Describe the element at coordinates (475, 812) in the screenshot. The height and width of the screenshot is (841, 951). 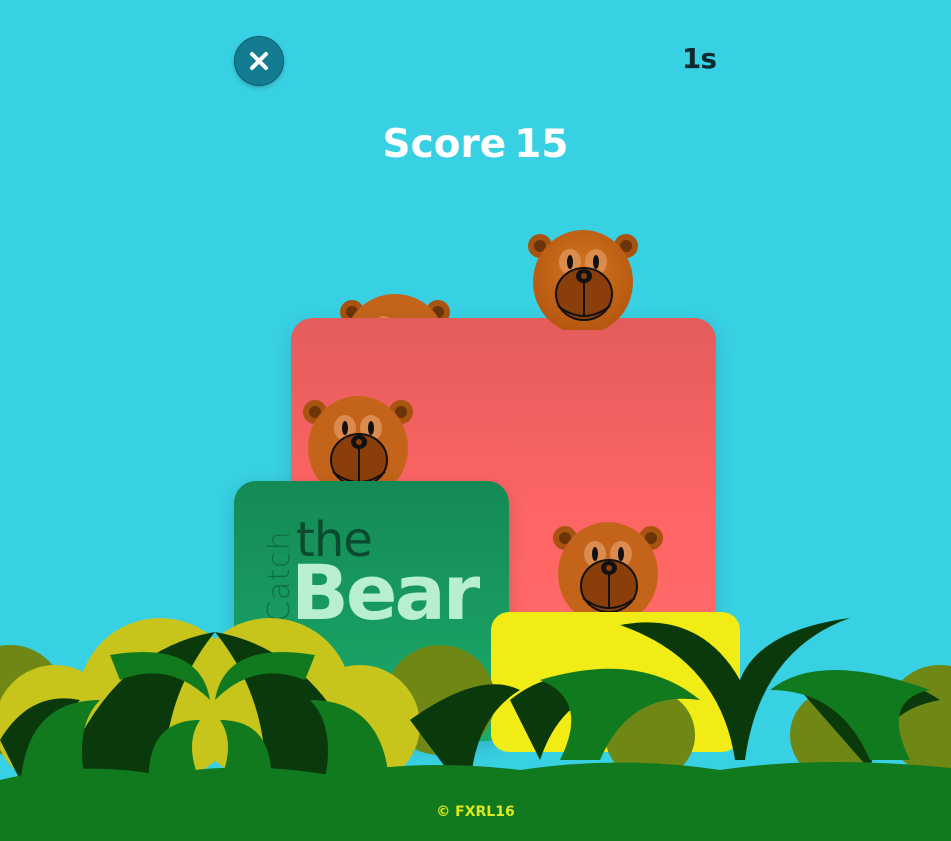
I see `copyright-text: © FXRL16` at that location.